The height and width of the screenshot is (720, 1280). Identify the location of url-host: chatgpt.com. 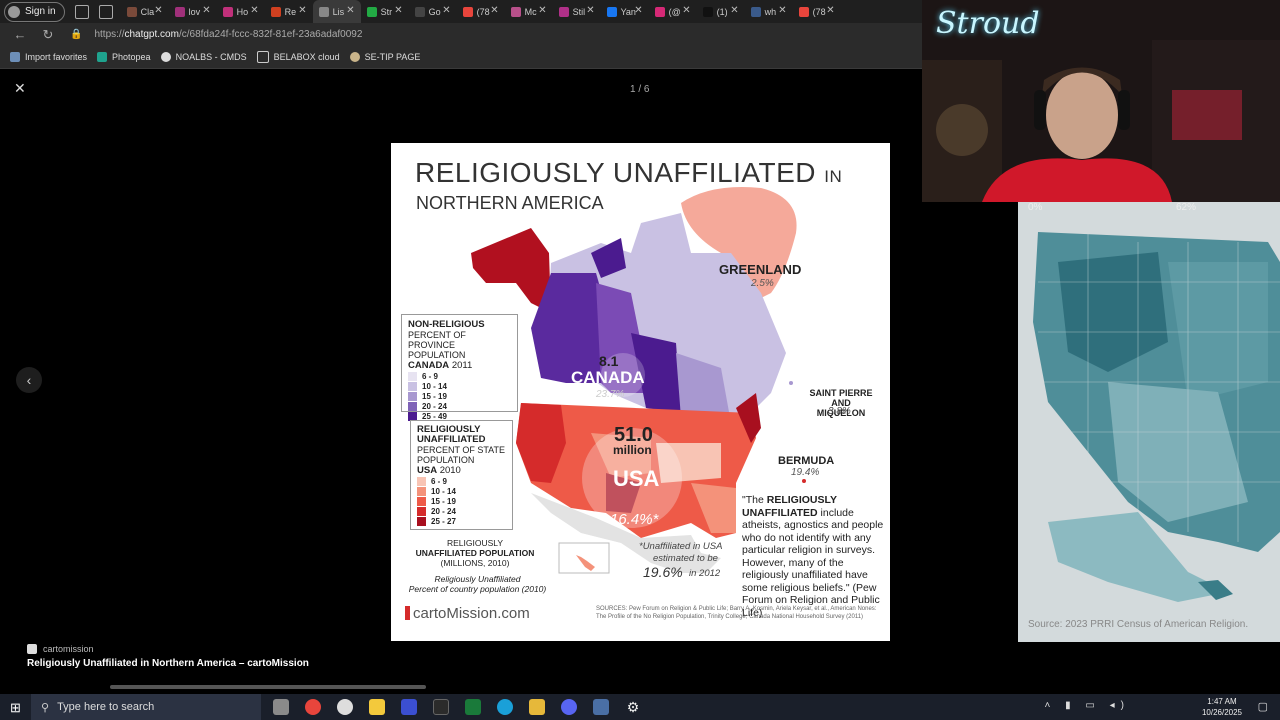
(151, 34).